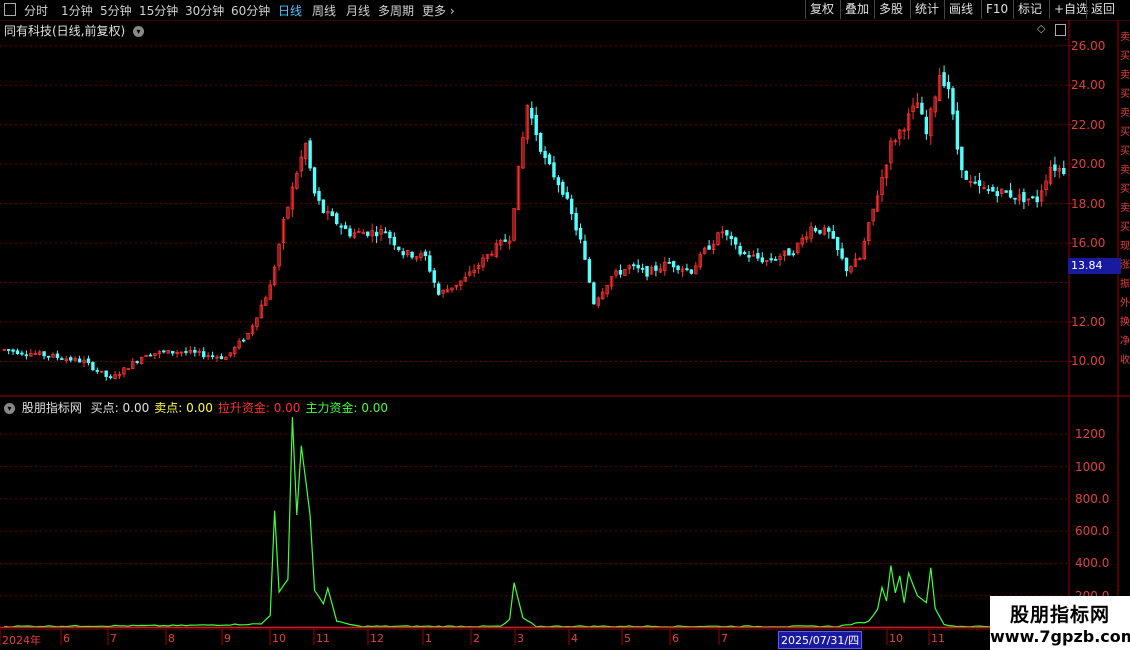  Describe the element at coordinates (574, 638) in the screenshot. I see `date-tick-label: 4` at that location.